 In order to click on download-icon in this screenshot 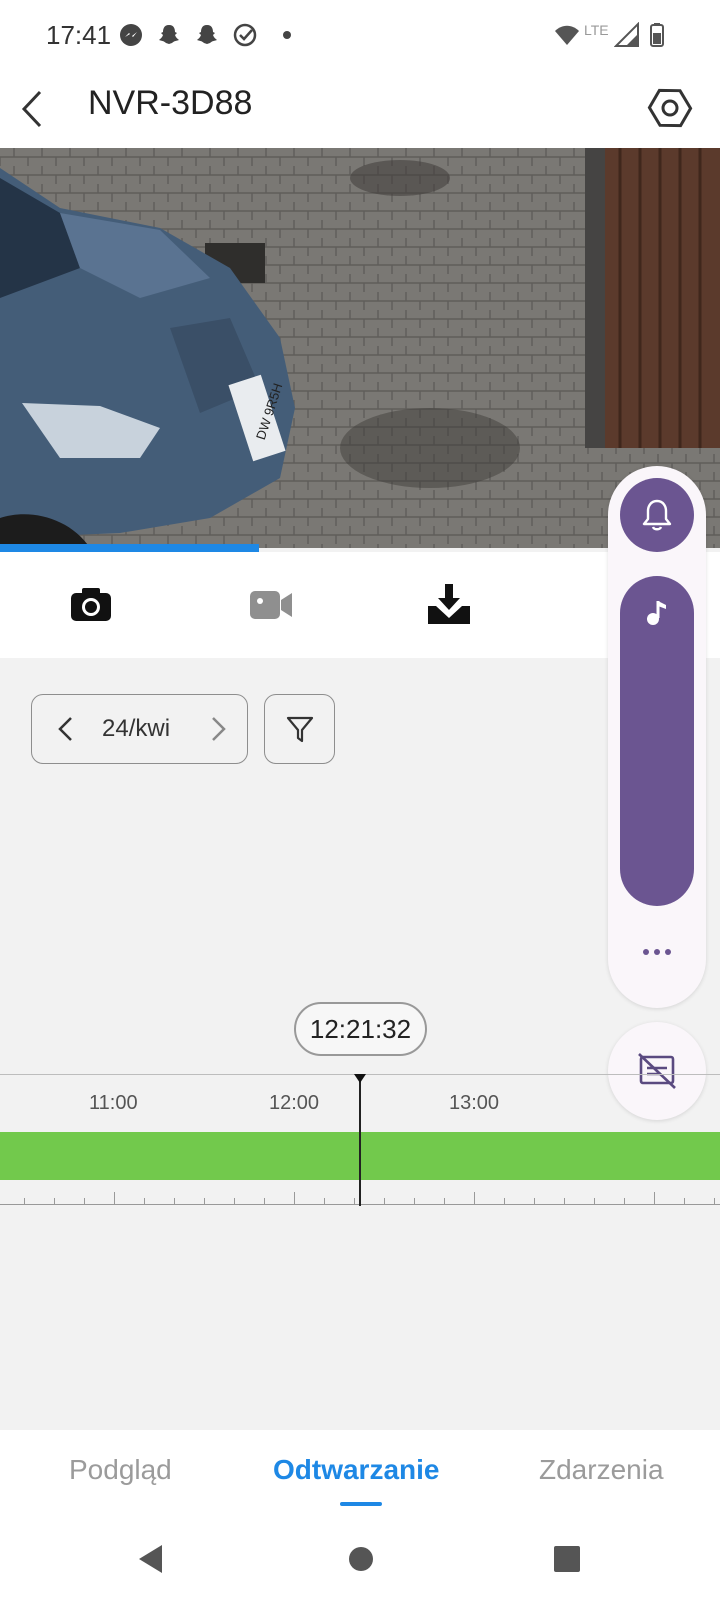, I will do `click(449, 605)`.